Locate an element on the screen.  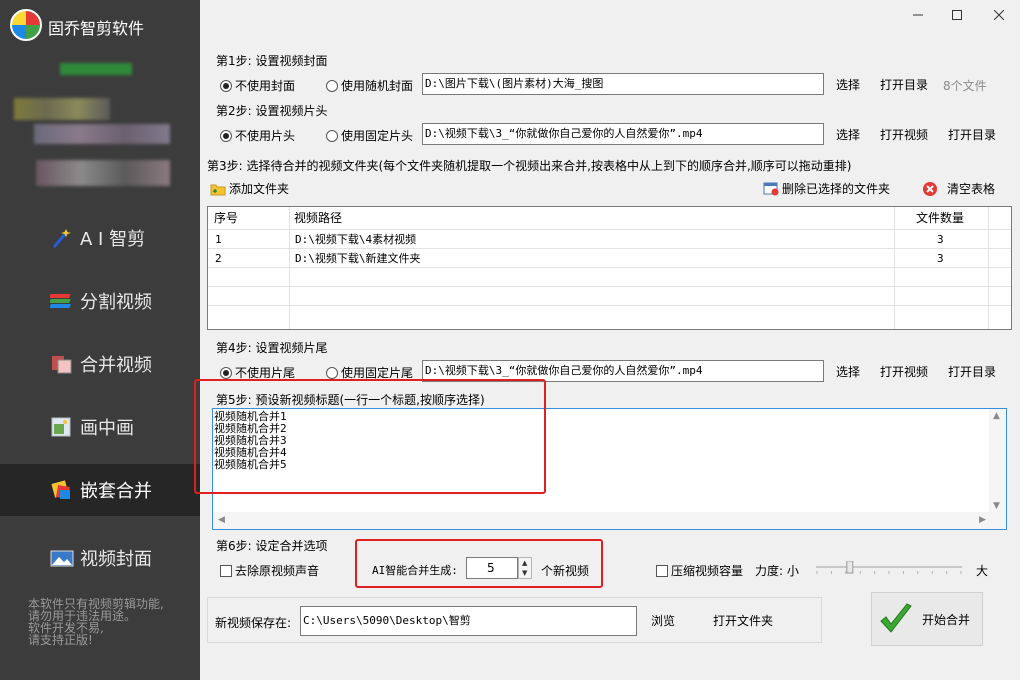
scroll-left-icon: ◀ is located at coordinates (221, 520).